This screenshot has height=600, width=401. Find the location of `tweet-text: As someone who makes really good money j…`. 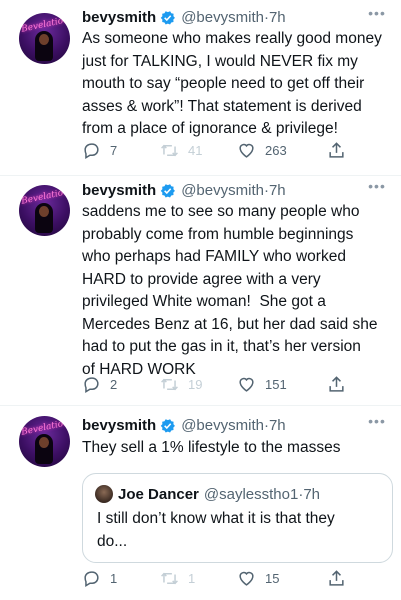

tweet-text: As someone who makes really good money j… is located at coordinates (232, 83).